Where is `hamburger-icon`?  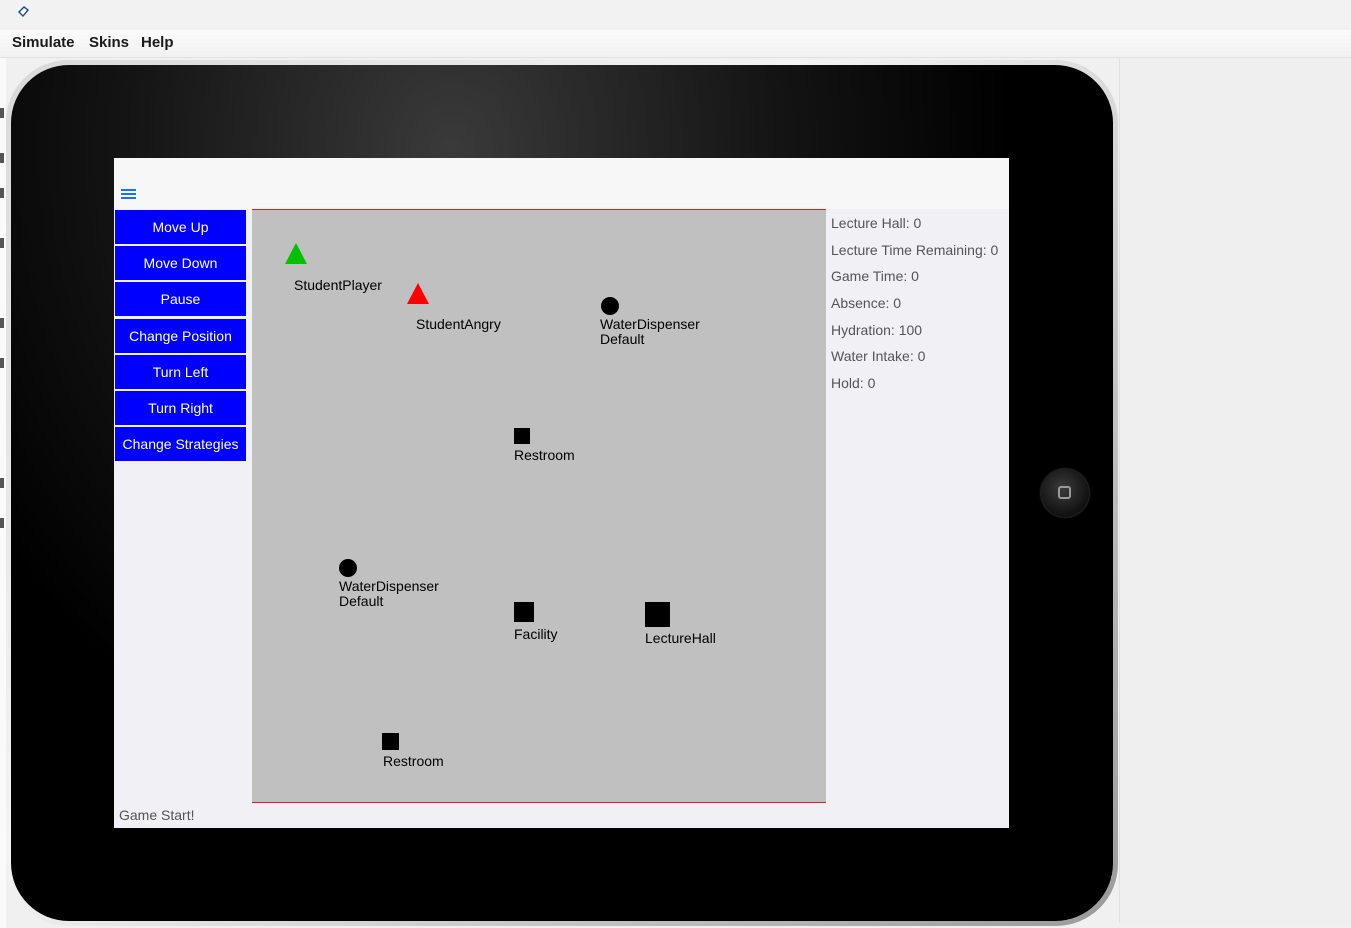 hamburger-icon is located at coordinates (128, 194).